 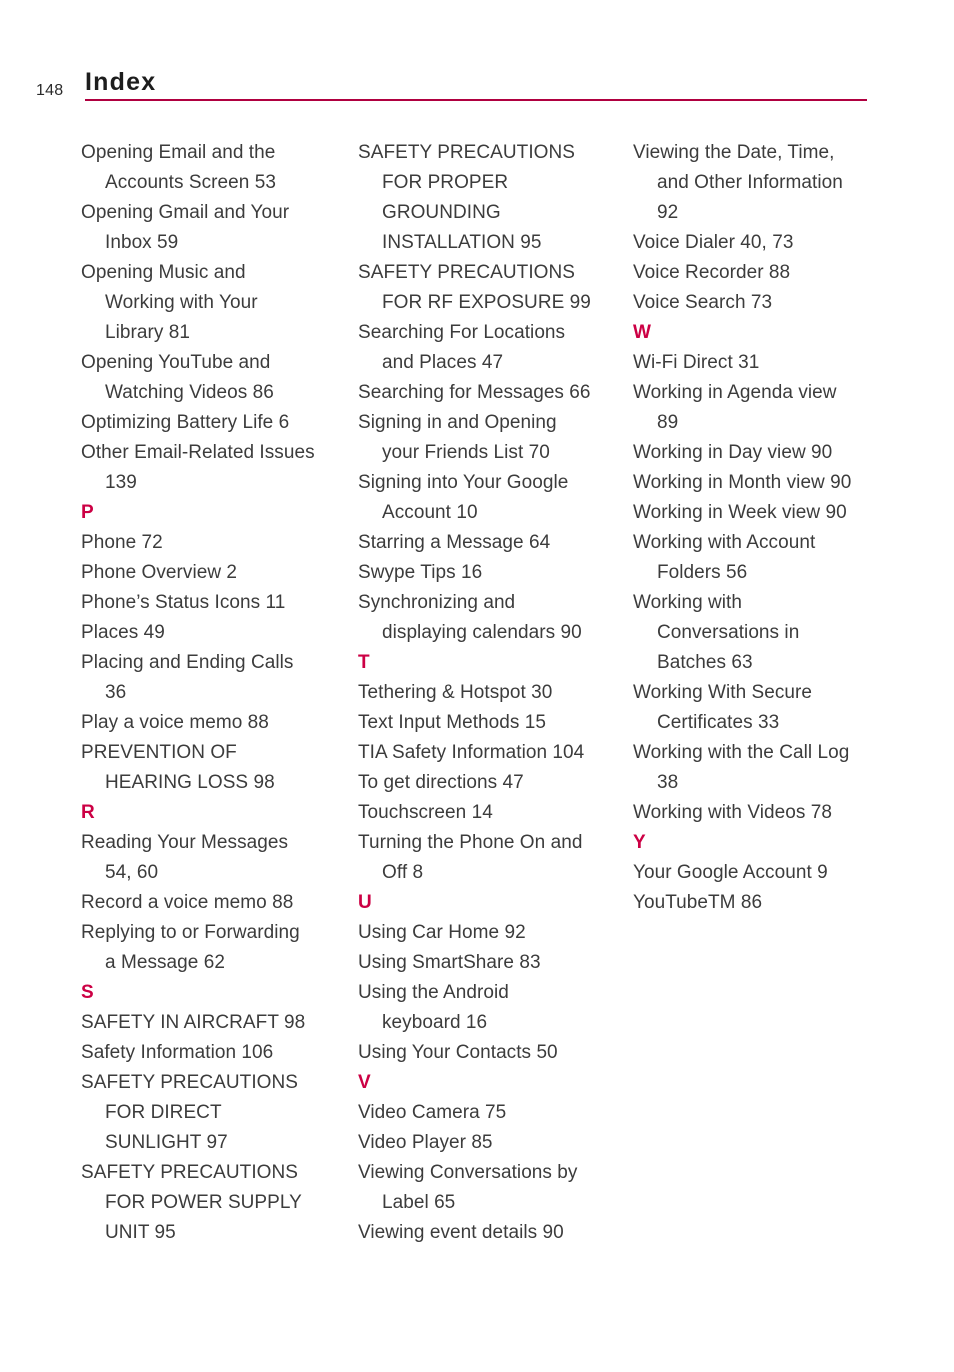 What do you see at coordinates (462, 332) in the screenshot?
I see `index-entry-line: Searching For Locations` at bounding box center [462, 332].